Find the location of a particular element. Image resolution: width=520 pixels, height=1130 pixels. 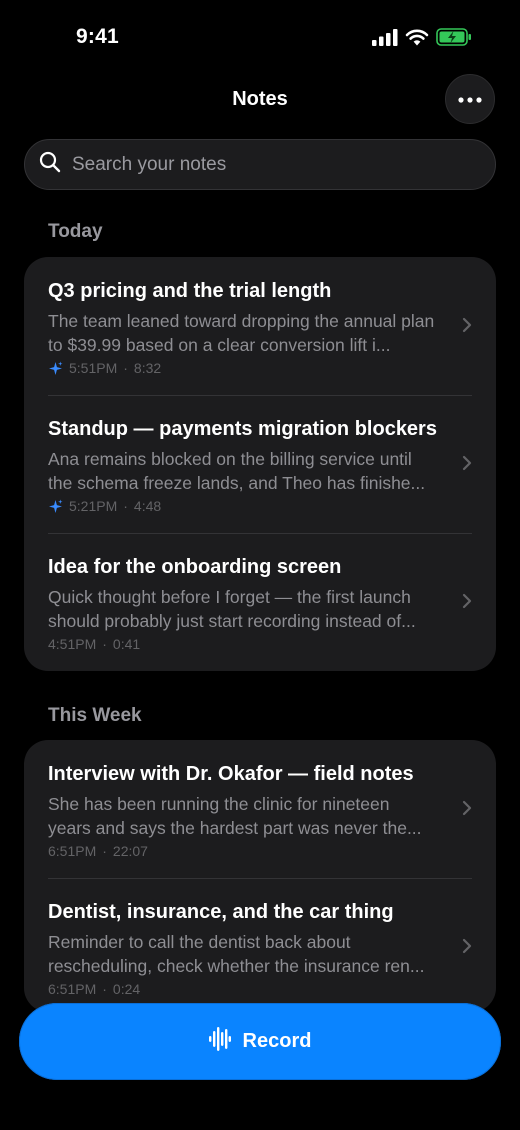

section-header-today: Today is located at coordinates (75, 231).